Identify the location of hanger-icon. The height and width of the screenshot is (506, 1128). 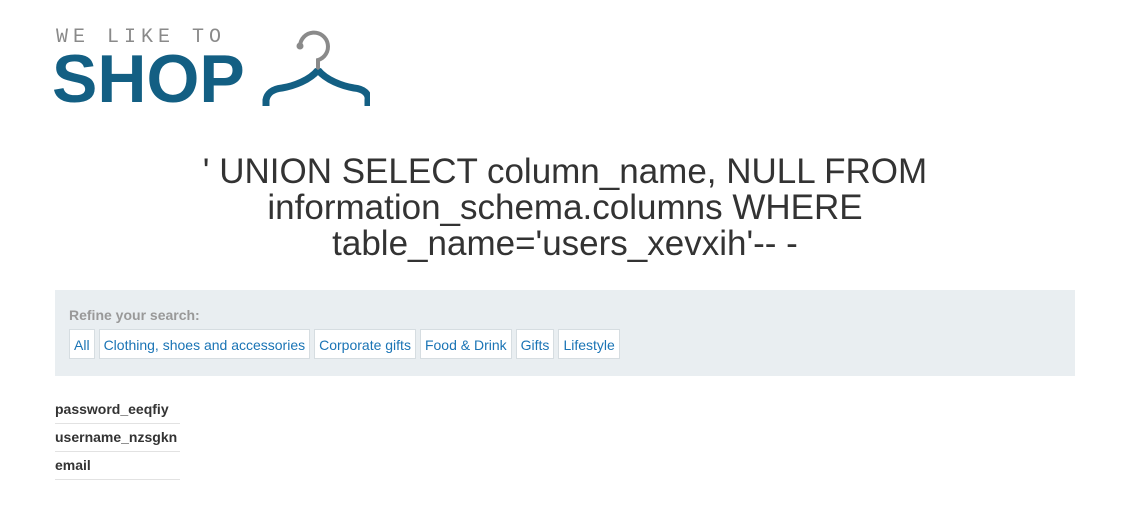
(316, 68).